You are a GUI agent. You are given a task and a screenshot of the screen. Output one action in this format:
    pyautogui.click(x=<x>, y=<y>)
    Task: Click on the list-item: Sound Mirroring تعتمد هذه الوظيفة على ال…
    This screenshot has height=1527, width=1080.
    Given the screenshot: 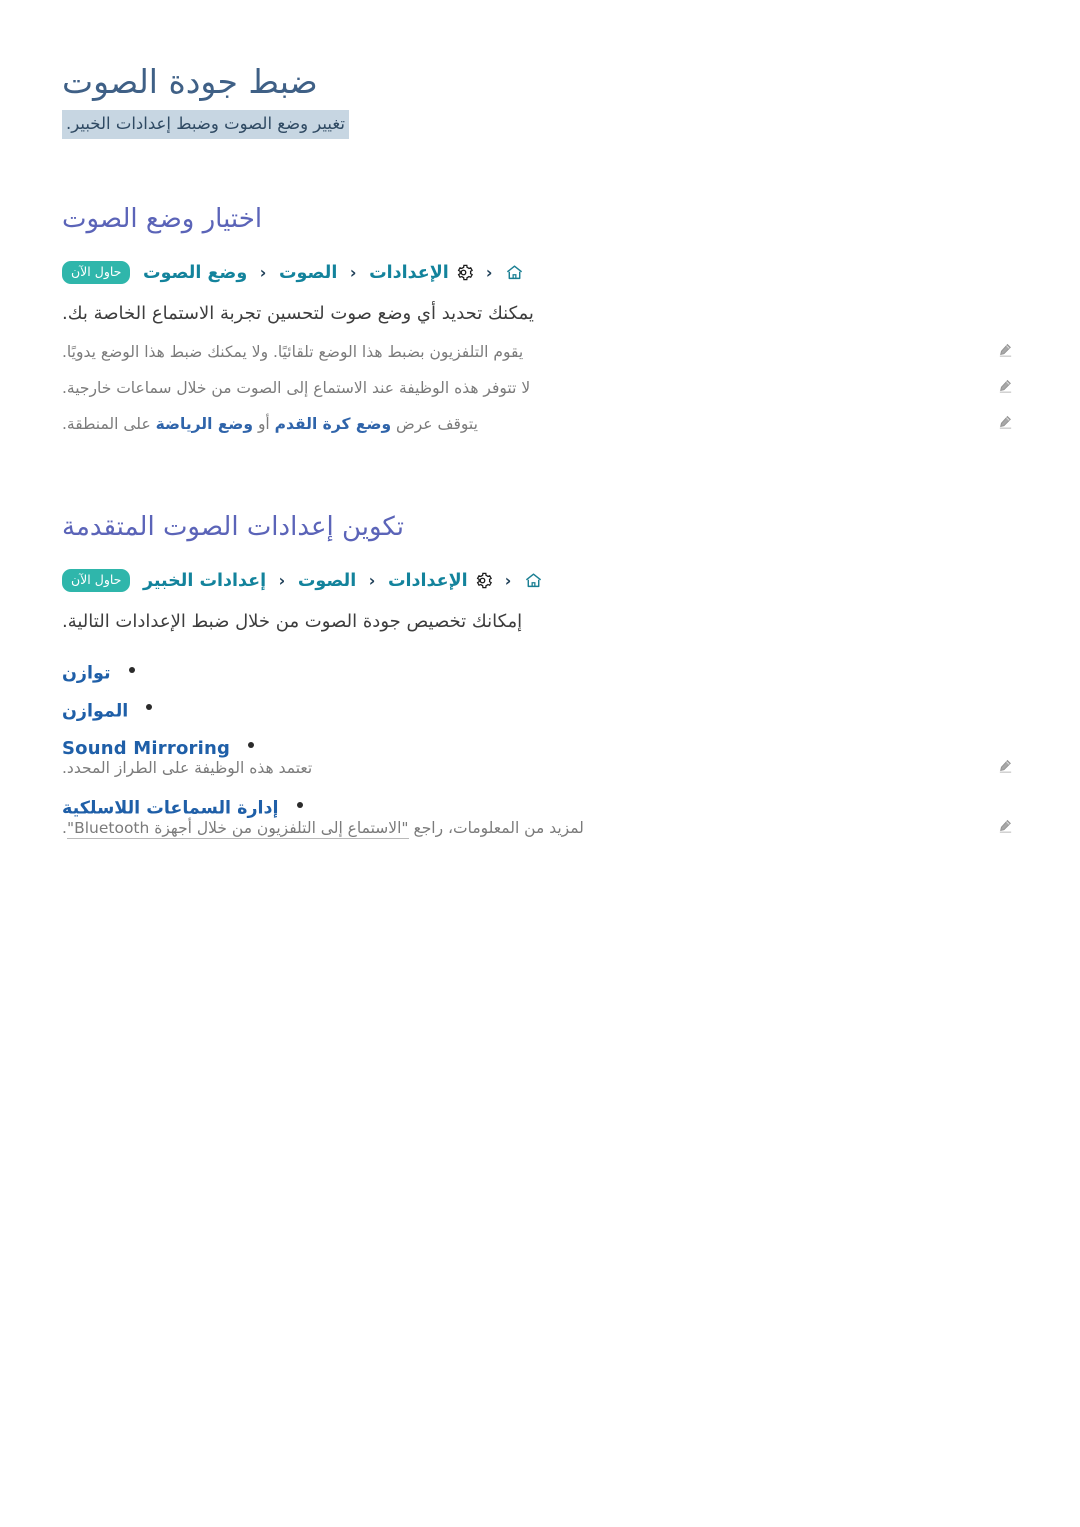 What is the action you would take?
    pyautogui.click(x=540, y=759)
    